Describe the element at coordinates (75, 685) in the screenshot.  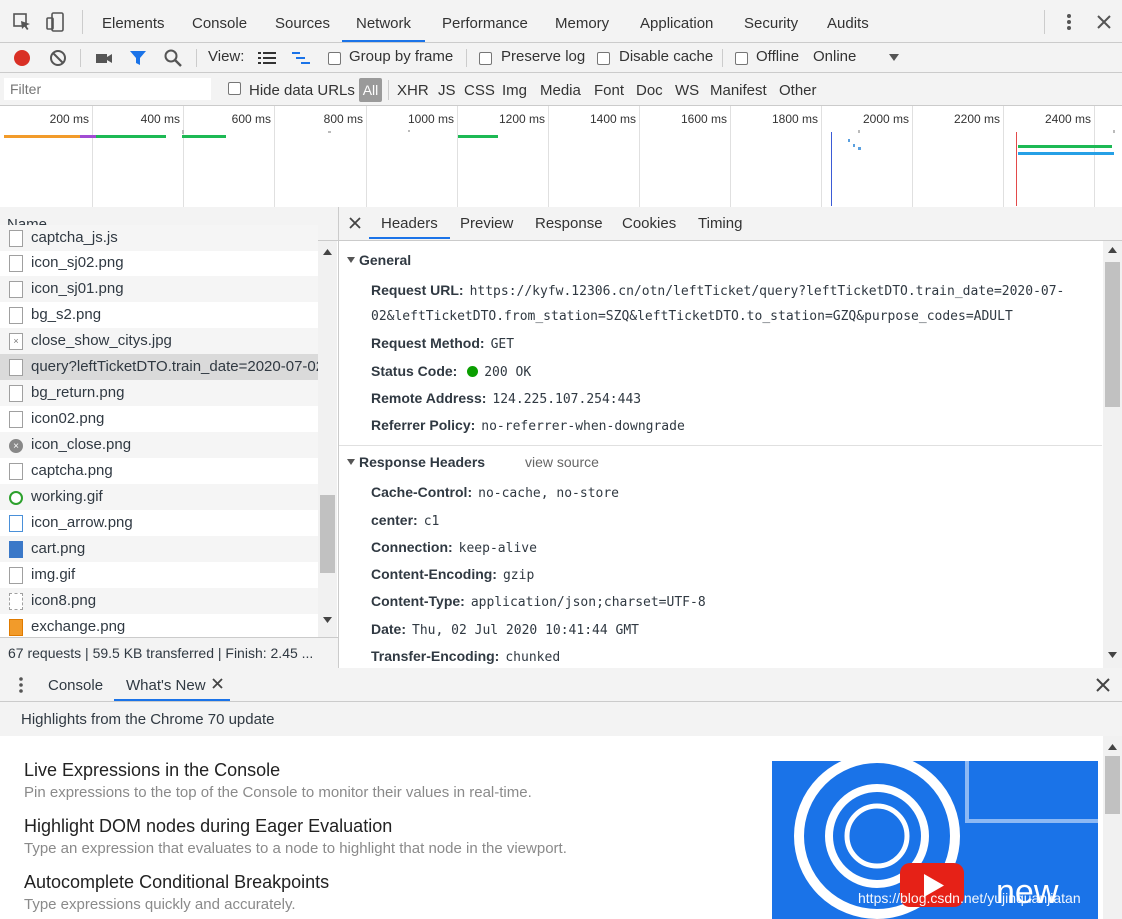
I see `drawer-tab-console: Console` at that location.